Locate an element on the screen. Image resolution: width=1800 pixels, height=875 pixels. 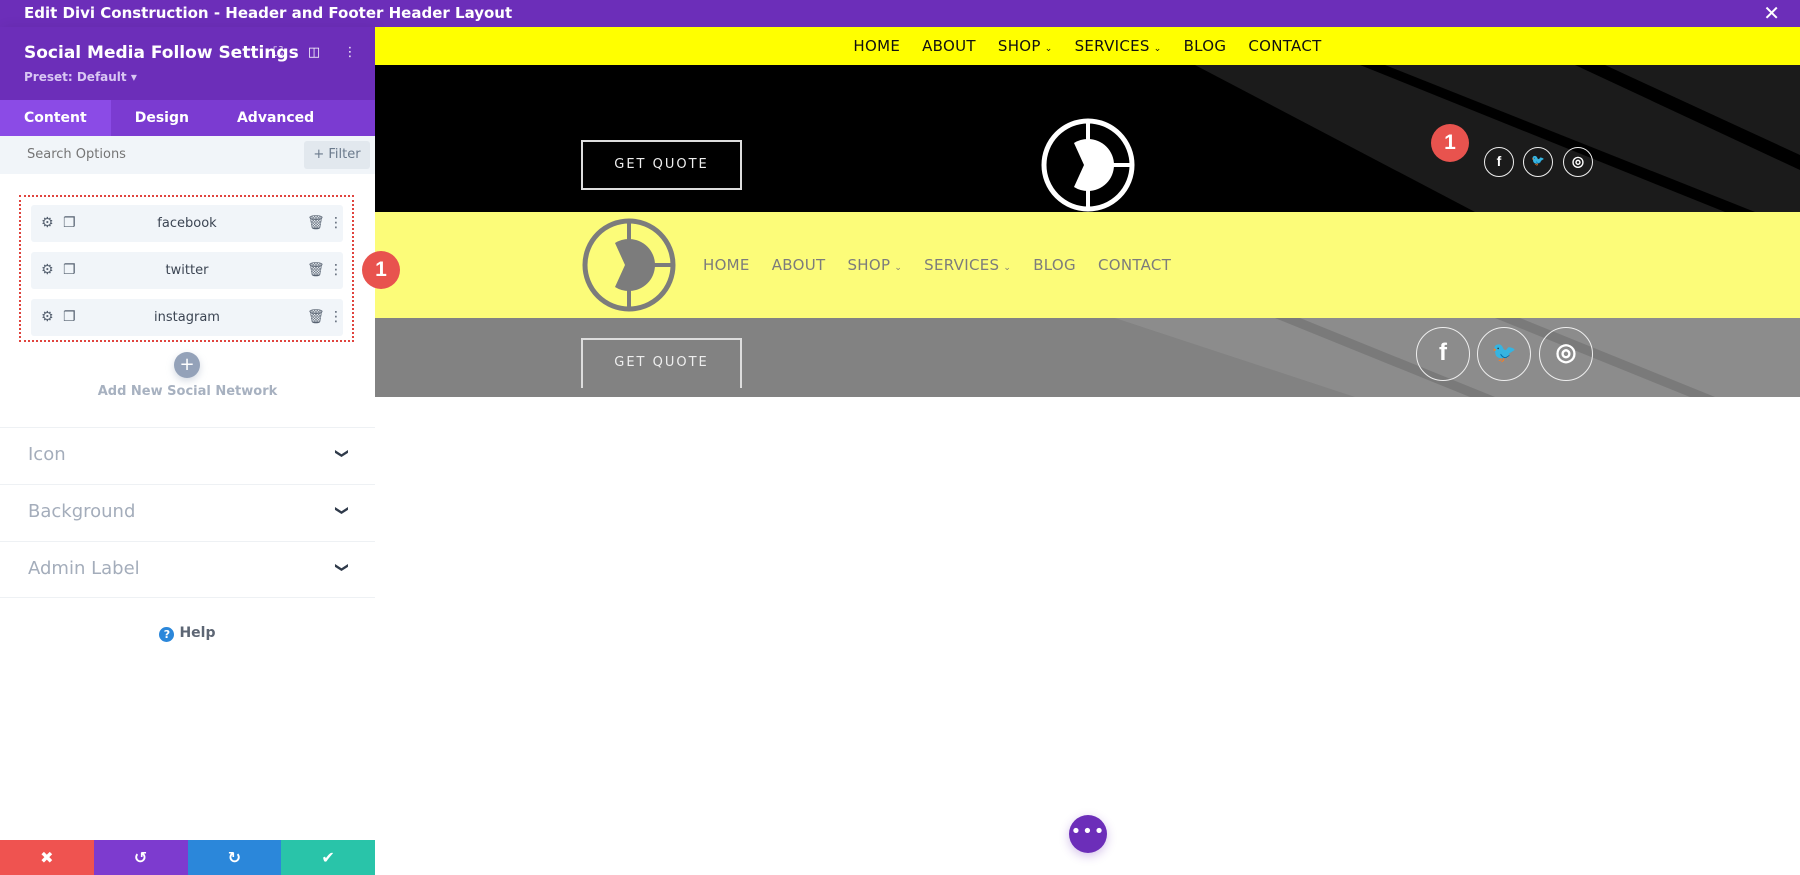
list-item-twitter: ⚙ ❐ twitter 🗑 ⋮ is located at coordinates (187, 270).